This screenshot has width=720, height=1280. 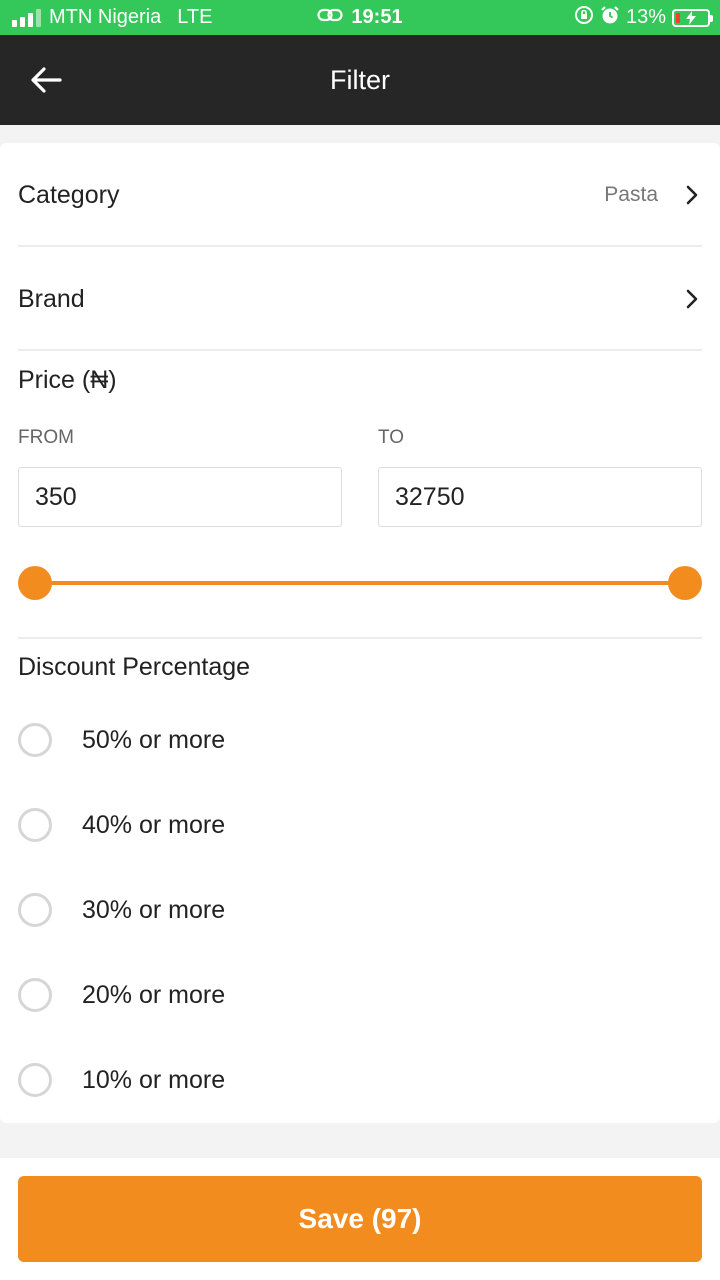 I want to click on battery-percent: 13%, so click(x=645, y=17).